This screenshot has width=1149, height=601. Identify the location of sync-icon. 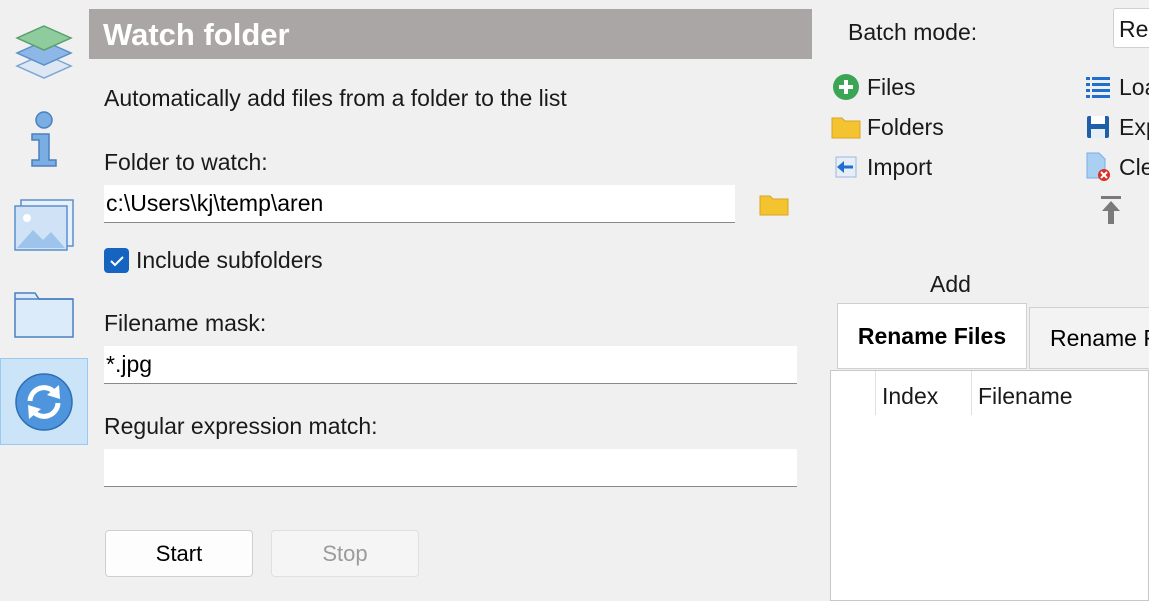
(44, 401).